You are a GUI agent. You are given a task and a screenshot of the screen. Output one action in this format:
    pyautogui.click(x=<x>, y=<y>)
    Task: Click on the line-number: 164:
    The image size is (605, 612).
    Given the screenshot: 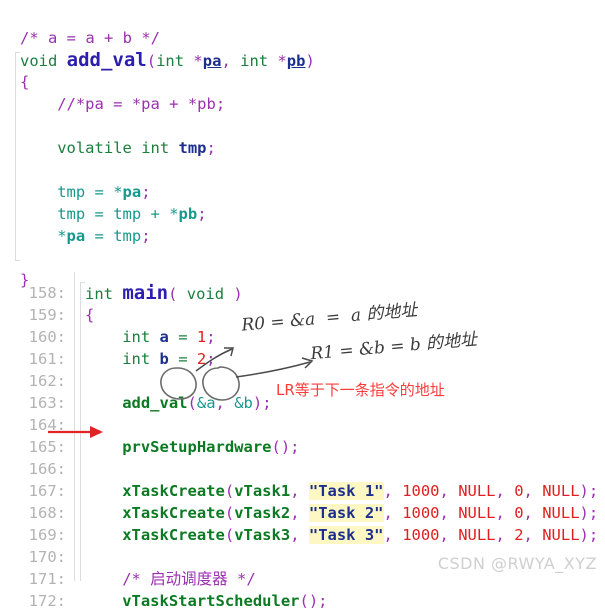 What is the action you would take?
    pyautogui.click(x=47, y=425)
    